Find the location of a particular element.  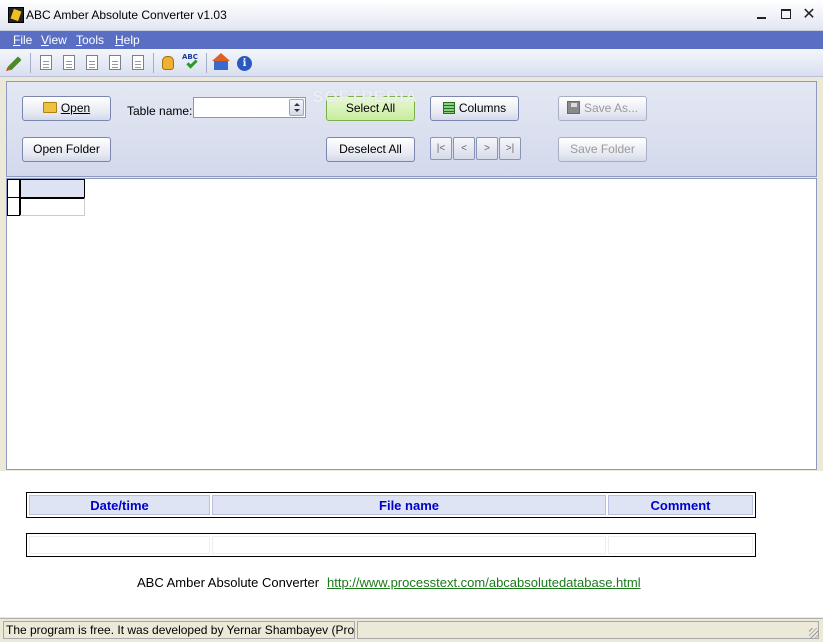

log-header-datetime: Date/time is located at coordinates (119, 505).